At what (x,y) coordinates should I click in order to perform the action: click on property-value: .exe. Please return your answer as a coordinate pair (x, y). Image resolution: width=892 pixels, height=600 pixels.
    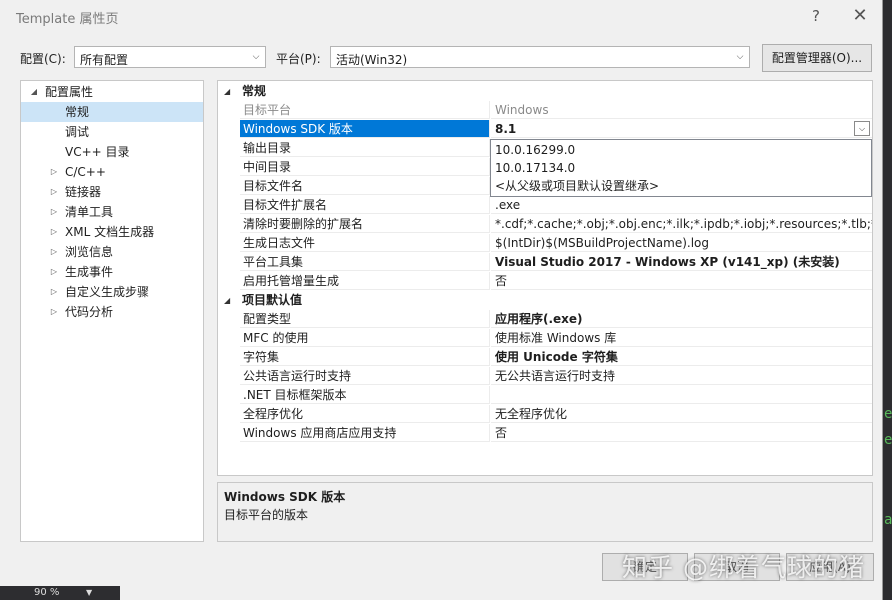
    Looking at the image, I should click on (681, 205).